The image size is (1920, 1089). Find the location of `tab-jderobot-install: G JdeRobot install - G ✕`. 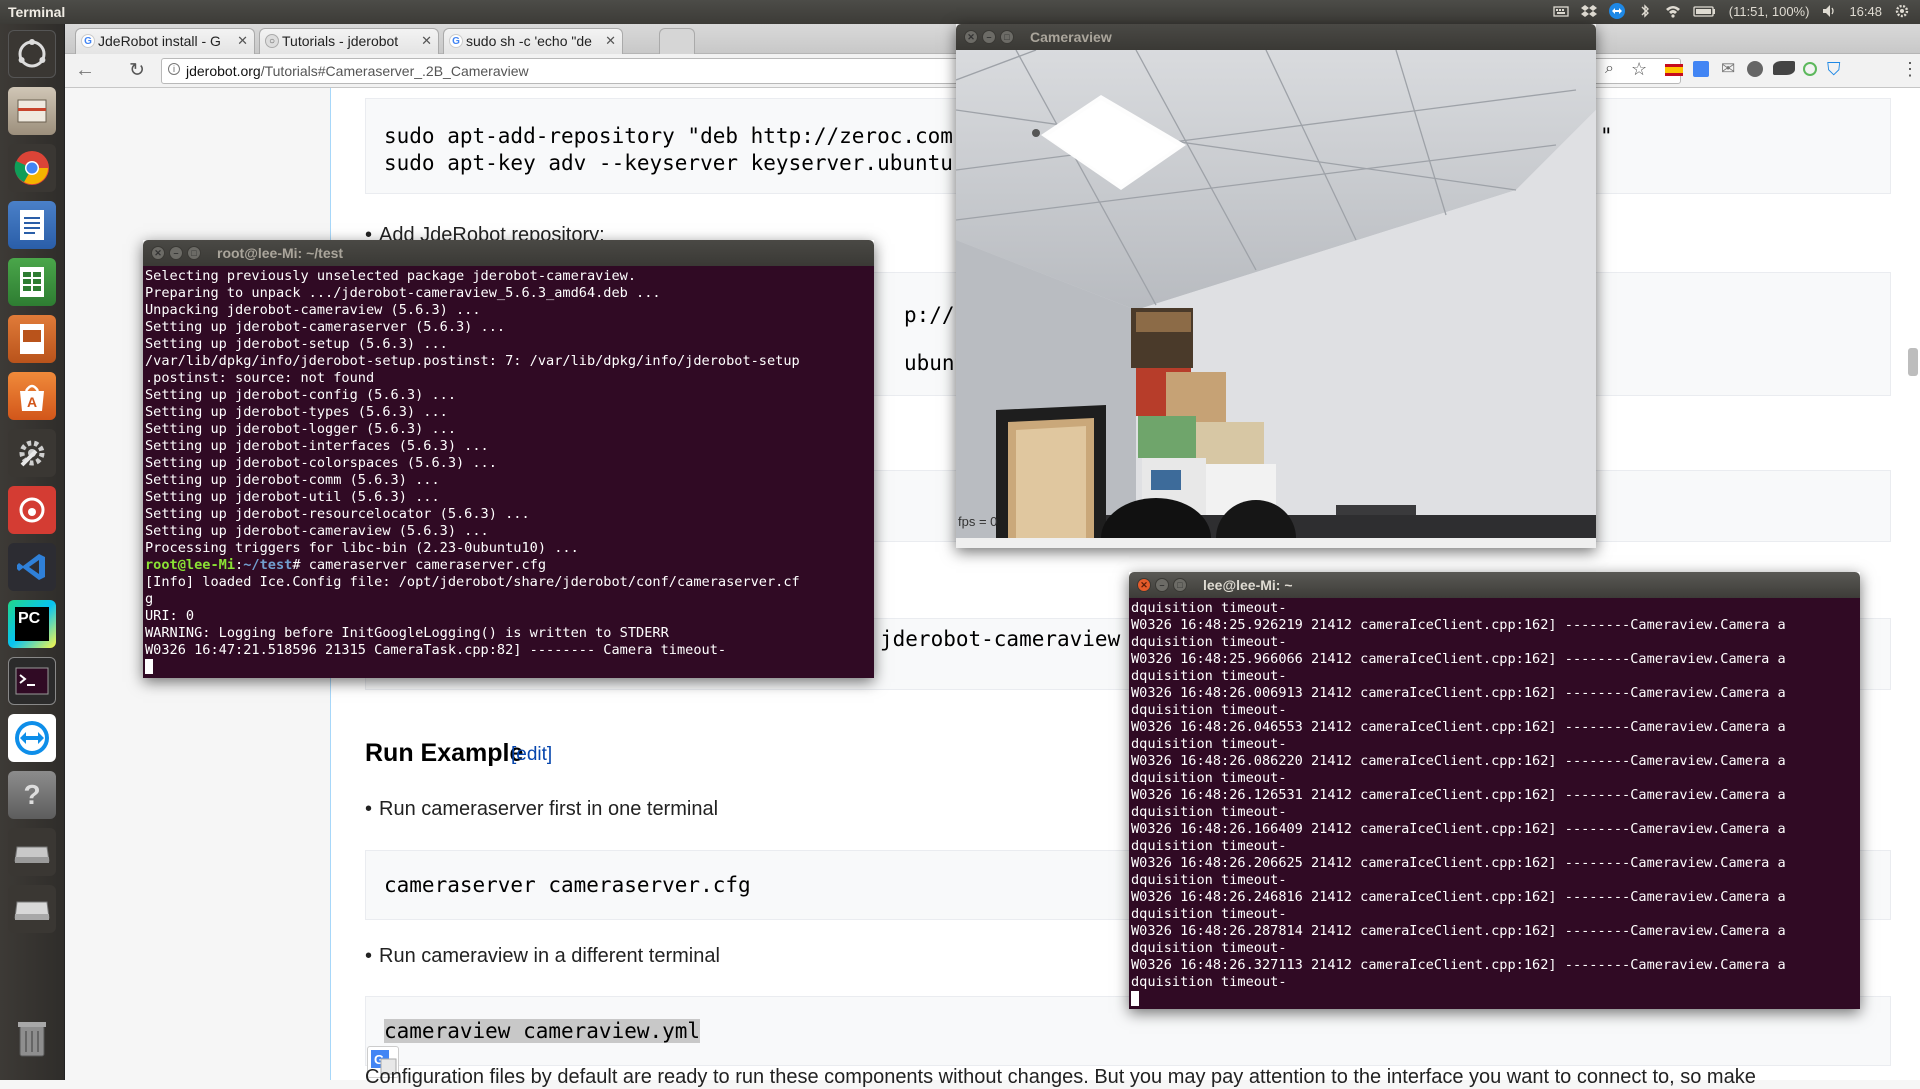

tab-jderobot-install: G JdeRobot install - G ✕ is located at coordinates (165, 41).